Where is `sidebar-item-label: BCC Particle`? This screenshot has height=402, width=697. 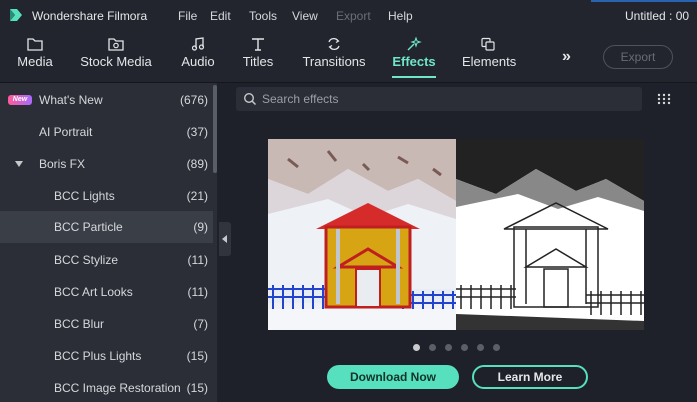 sidebar-item-label: BCC Particle is located at coordinates (88, 227).